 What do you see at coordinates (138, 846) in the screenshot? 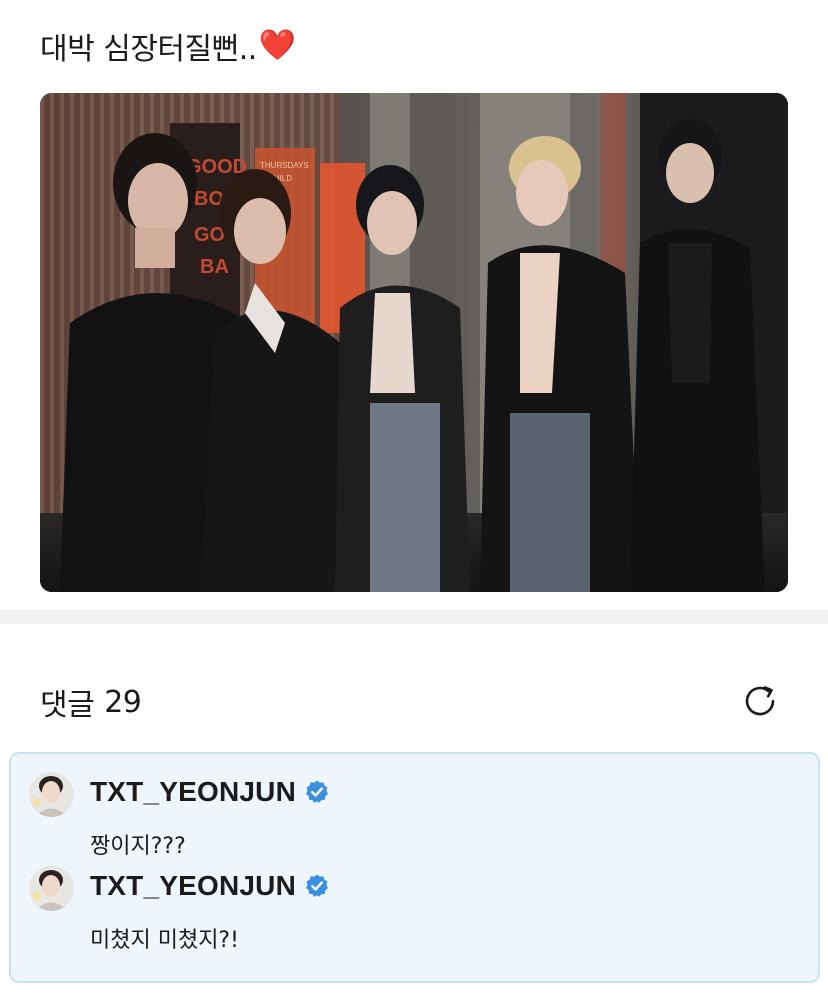
I see `comment-text: 짱이지???` at bounding box center [138, 846].